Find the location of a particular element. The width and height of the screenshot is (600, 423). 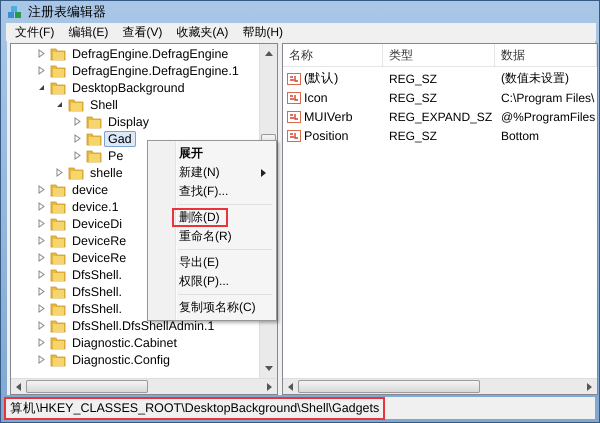

table-cell-text: @%ProgramFiles is located at coordinates (548, 117).